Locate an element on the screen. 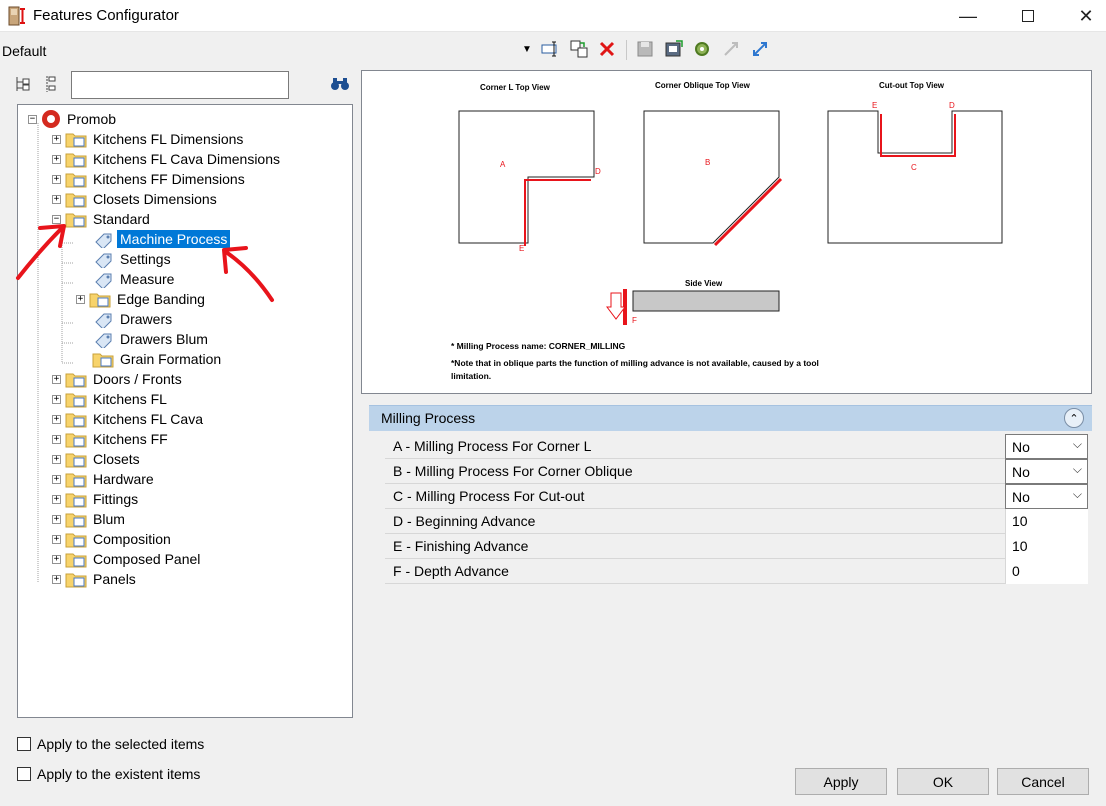 The width and height of the screenshot is (1106, 806). copy-profile-icon is located at coordinates (579, 49).